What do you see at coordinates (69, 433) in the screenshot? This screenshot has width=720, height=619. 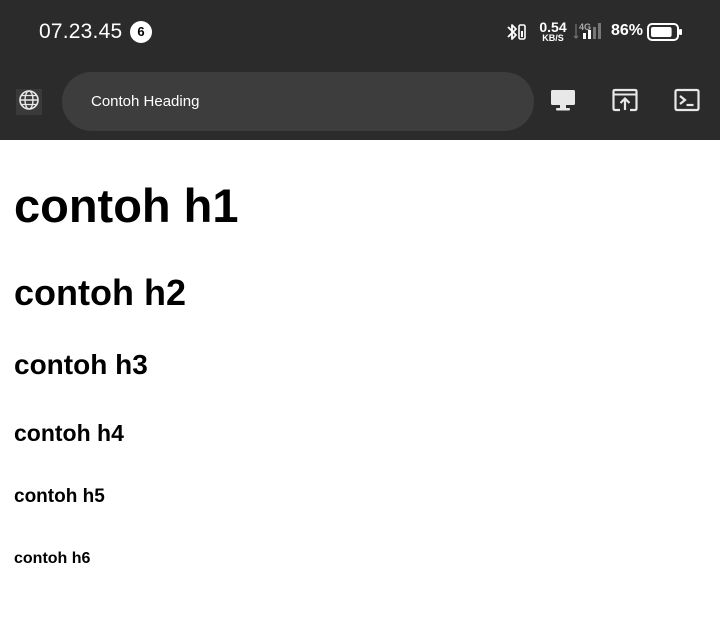 I see `heading-h4: contoh h4` at bounding box center [69, 433].